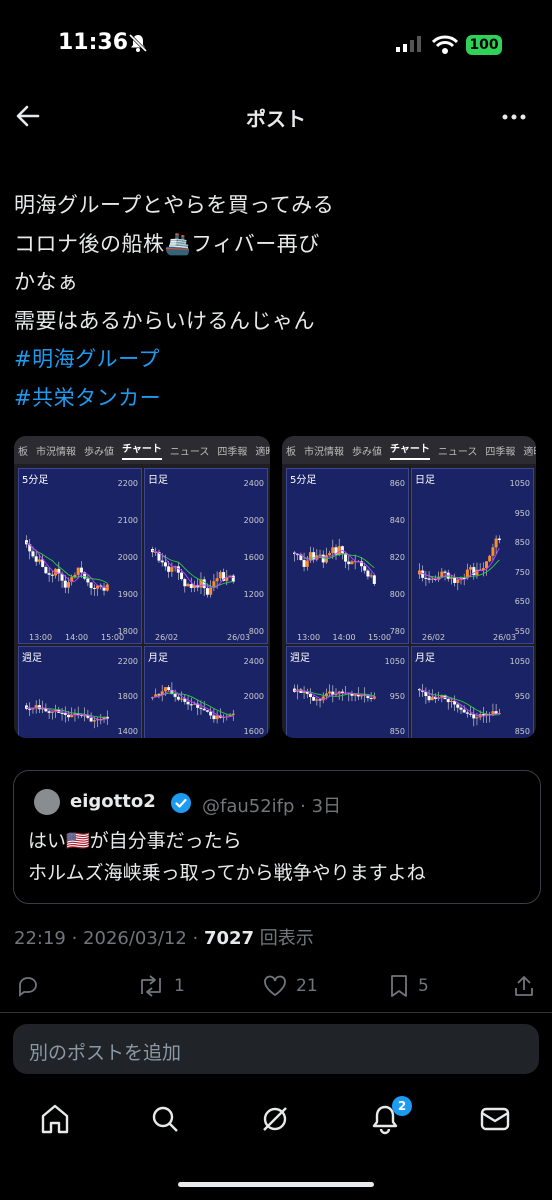 This screenshot has width=552, height=1200. Describe the element at coordinates (272, 806) in the screenshot. I see `quote-author-handle: @fau52ifp · 3日` at that location.